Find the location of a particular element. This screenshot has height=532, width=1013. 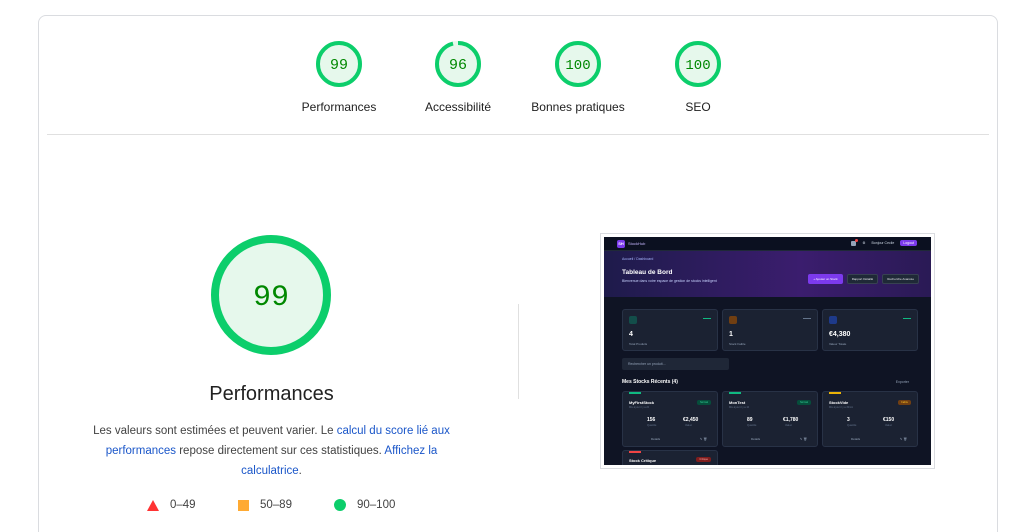

thumb-user: Bonjour Cecile is located at coordinates (883, 243).